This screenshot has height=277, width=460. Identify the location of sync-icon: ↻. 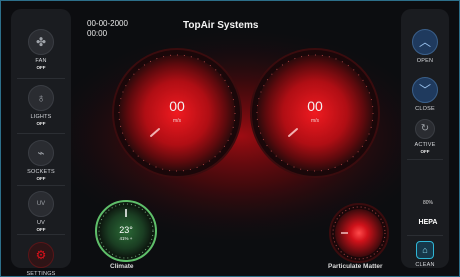
(425, 129).